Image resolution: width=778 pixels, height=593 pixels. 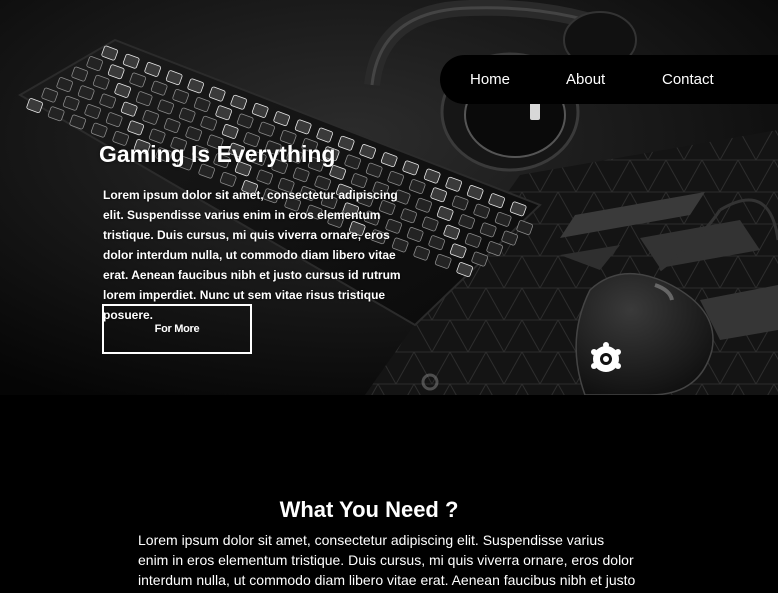 What do you see at coordinates (177, 329) in the screenshot?
I see `for-more-button: For More` at bounding box center [177, 329].